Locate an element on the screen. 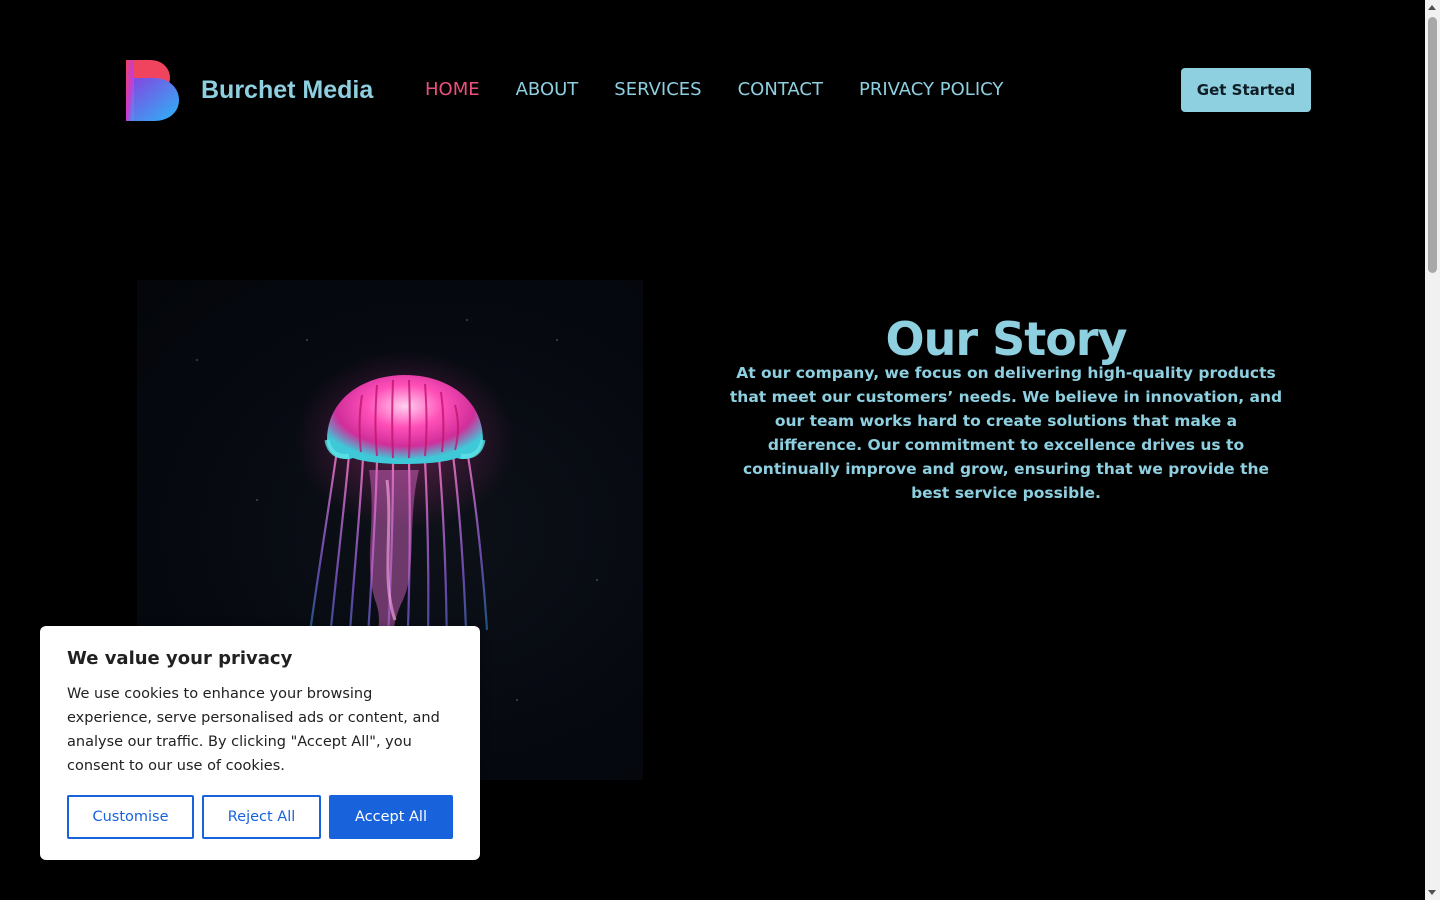  scroll-up-icon is located at coordinates (1432, 7).